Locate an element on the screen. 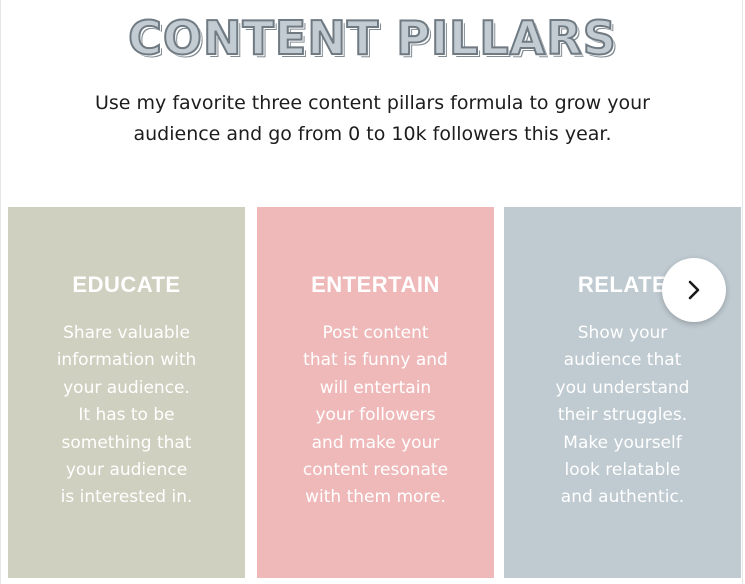 This screenshot has height=584, width=745. card-text-line: and authentic. is located at coordinates (622, 497).